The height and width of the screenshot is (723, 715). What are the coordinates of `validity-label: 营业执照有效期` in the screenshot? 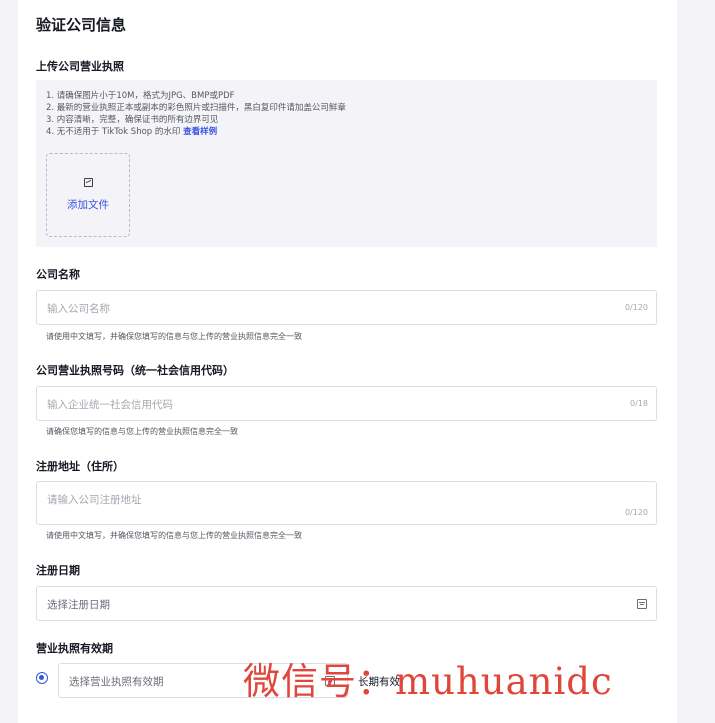 It's located at (74, 648).